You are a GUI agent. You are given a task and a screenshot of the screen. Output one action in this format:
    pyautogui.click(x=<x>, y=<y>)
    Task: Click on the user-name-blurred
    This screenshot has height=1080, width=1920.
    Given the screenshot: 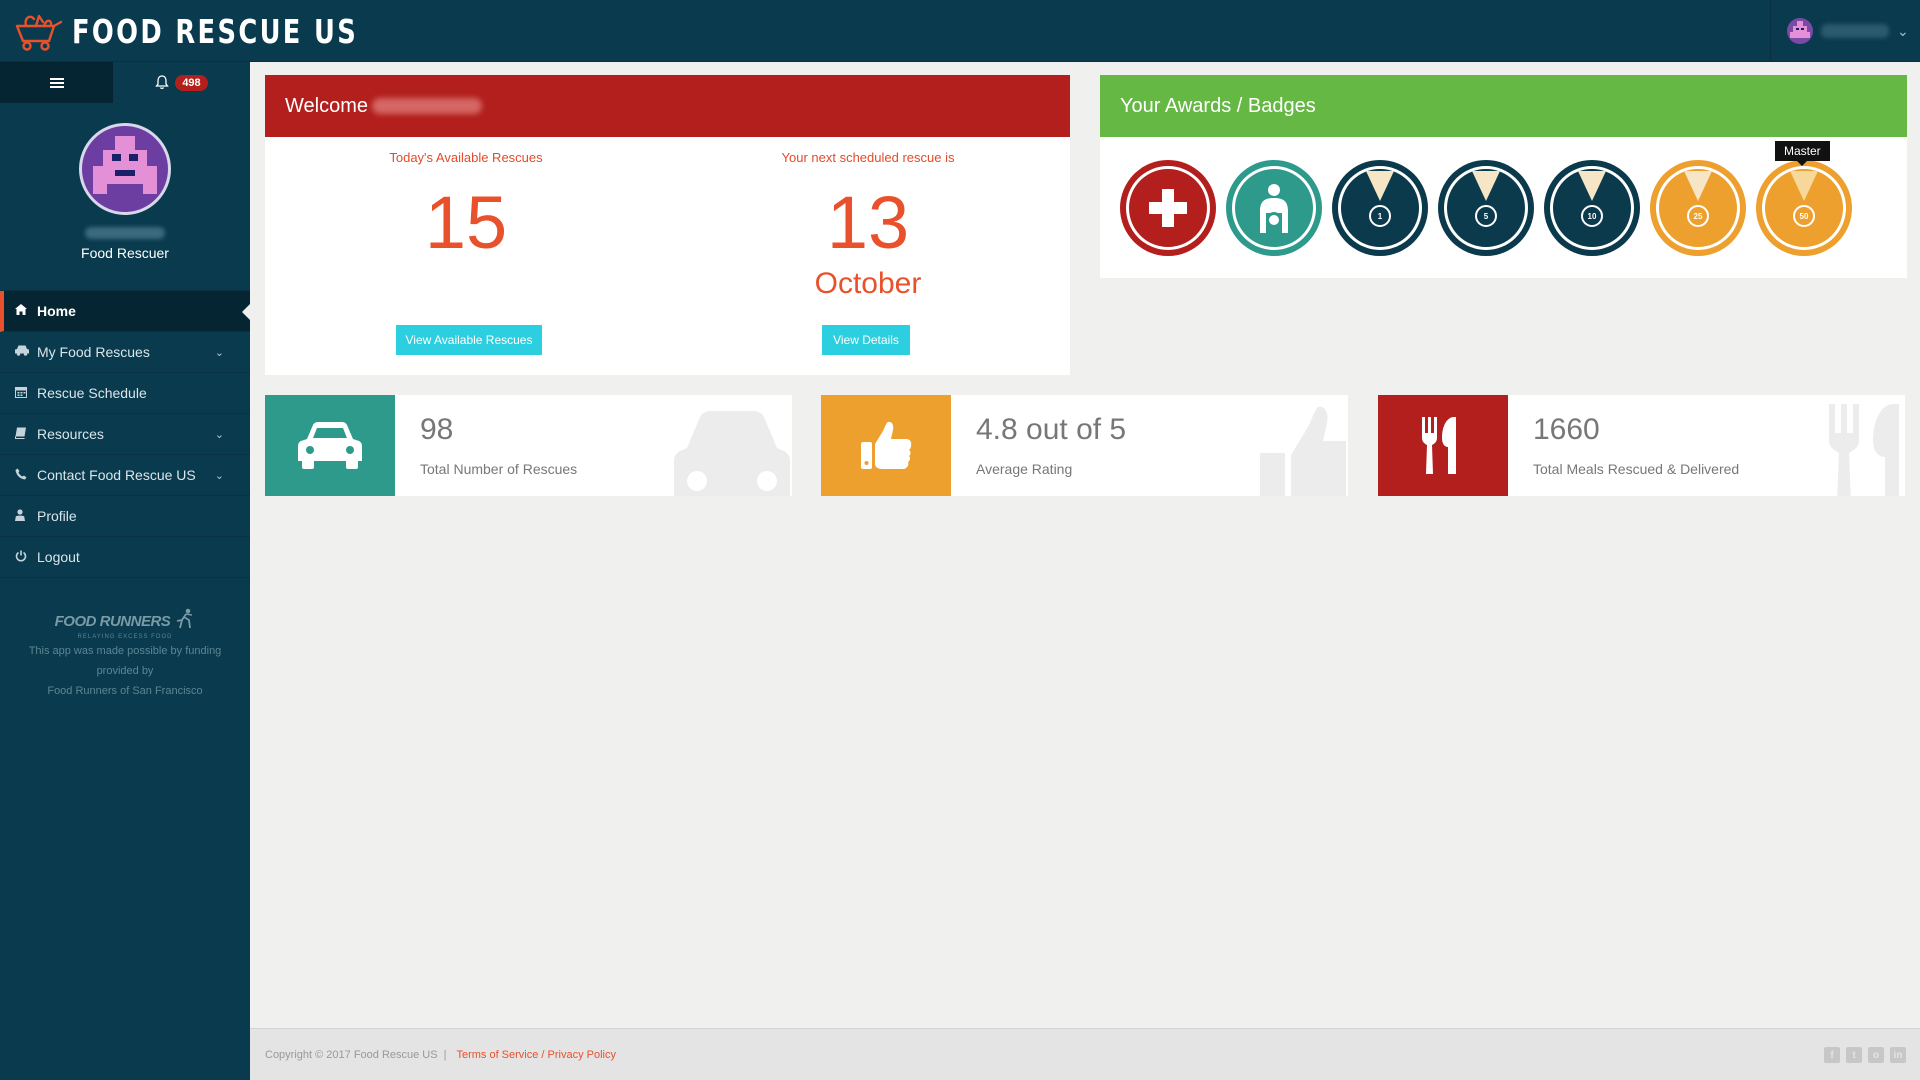 What is the action you would take?
    pyautogui.click(x=1855, y=31)
    